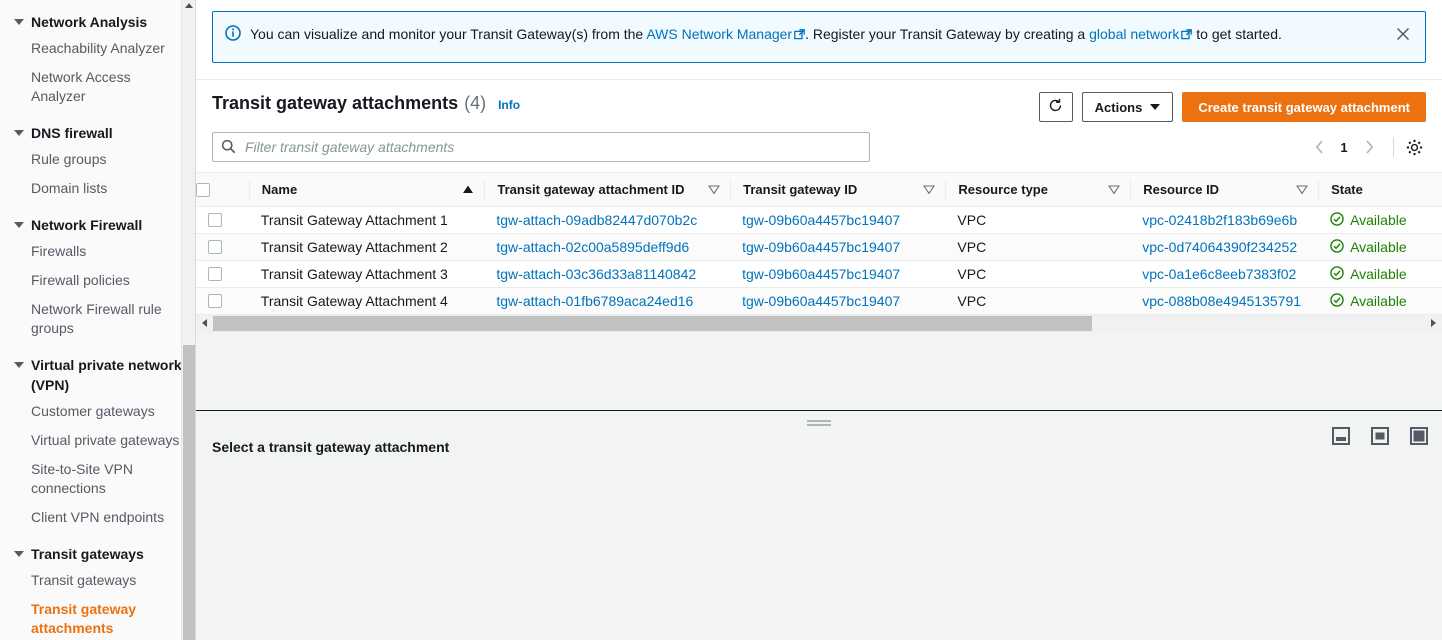 The height and width of the screenshot is (640, 1442). What do you see at coordinates (596, 274) in the screenshot?
I see `attachment-id-link: tgw-attach-03c36d33a81140842` at bounding box center [596, 274].